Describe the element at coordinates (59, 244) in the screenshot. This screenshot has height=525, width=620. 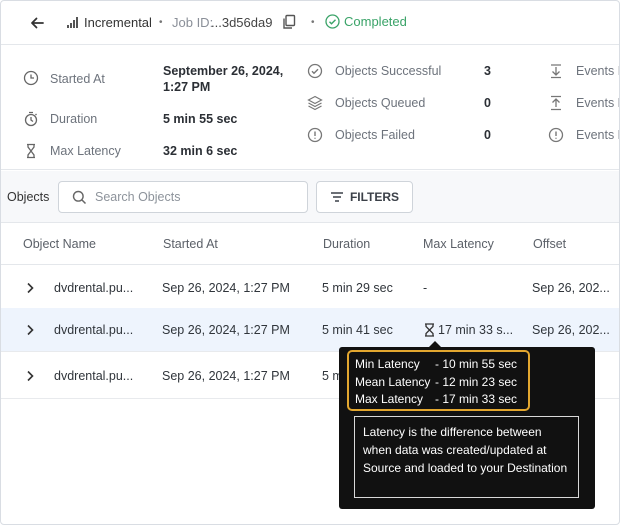
I see `col-object-name: Object Name` at that location.